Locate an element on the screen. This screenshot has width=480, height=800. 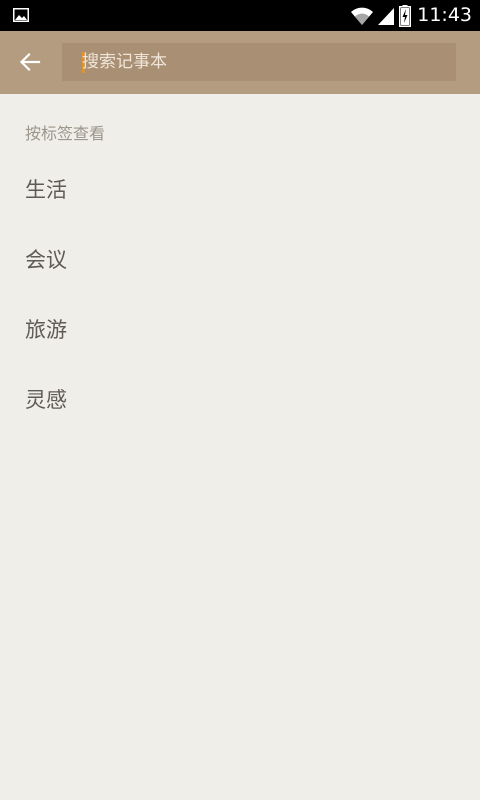
tag-item-life: 生活 is located at coordinates (240, 189).